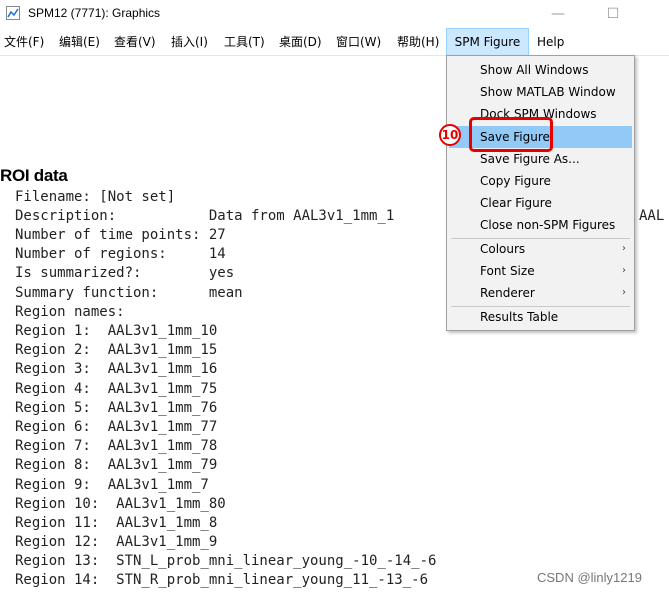 The width and height of the screenshot is (669, 597). What do you see at coordinates (94, 13) in the screenshot?
I see `window-title: SPM12 (7771): Graphics` at bounding box center [94, 13].